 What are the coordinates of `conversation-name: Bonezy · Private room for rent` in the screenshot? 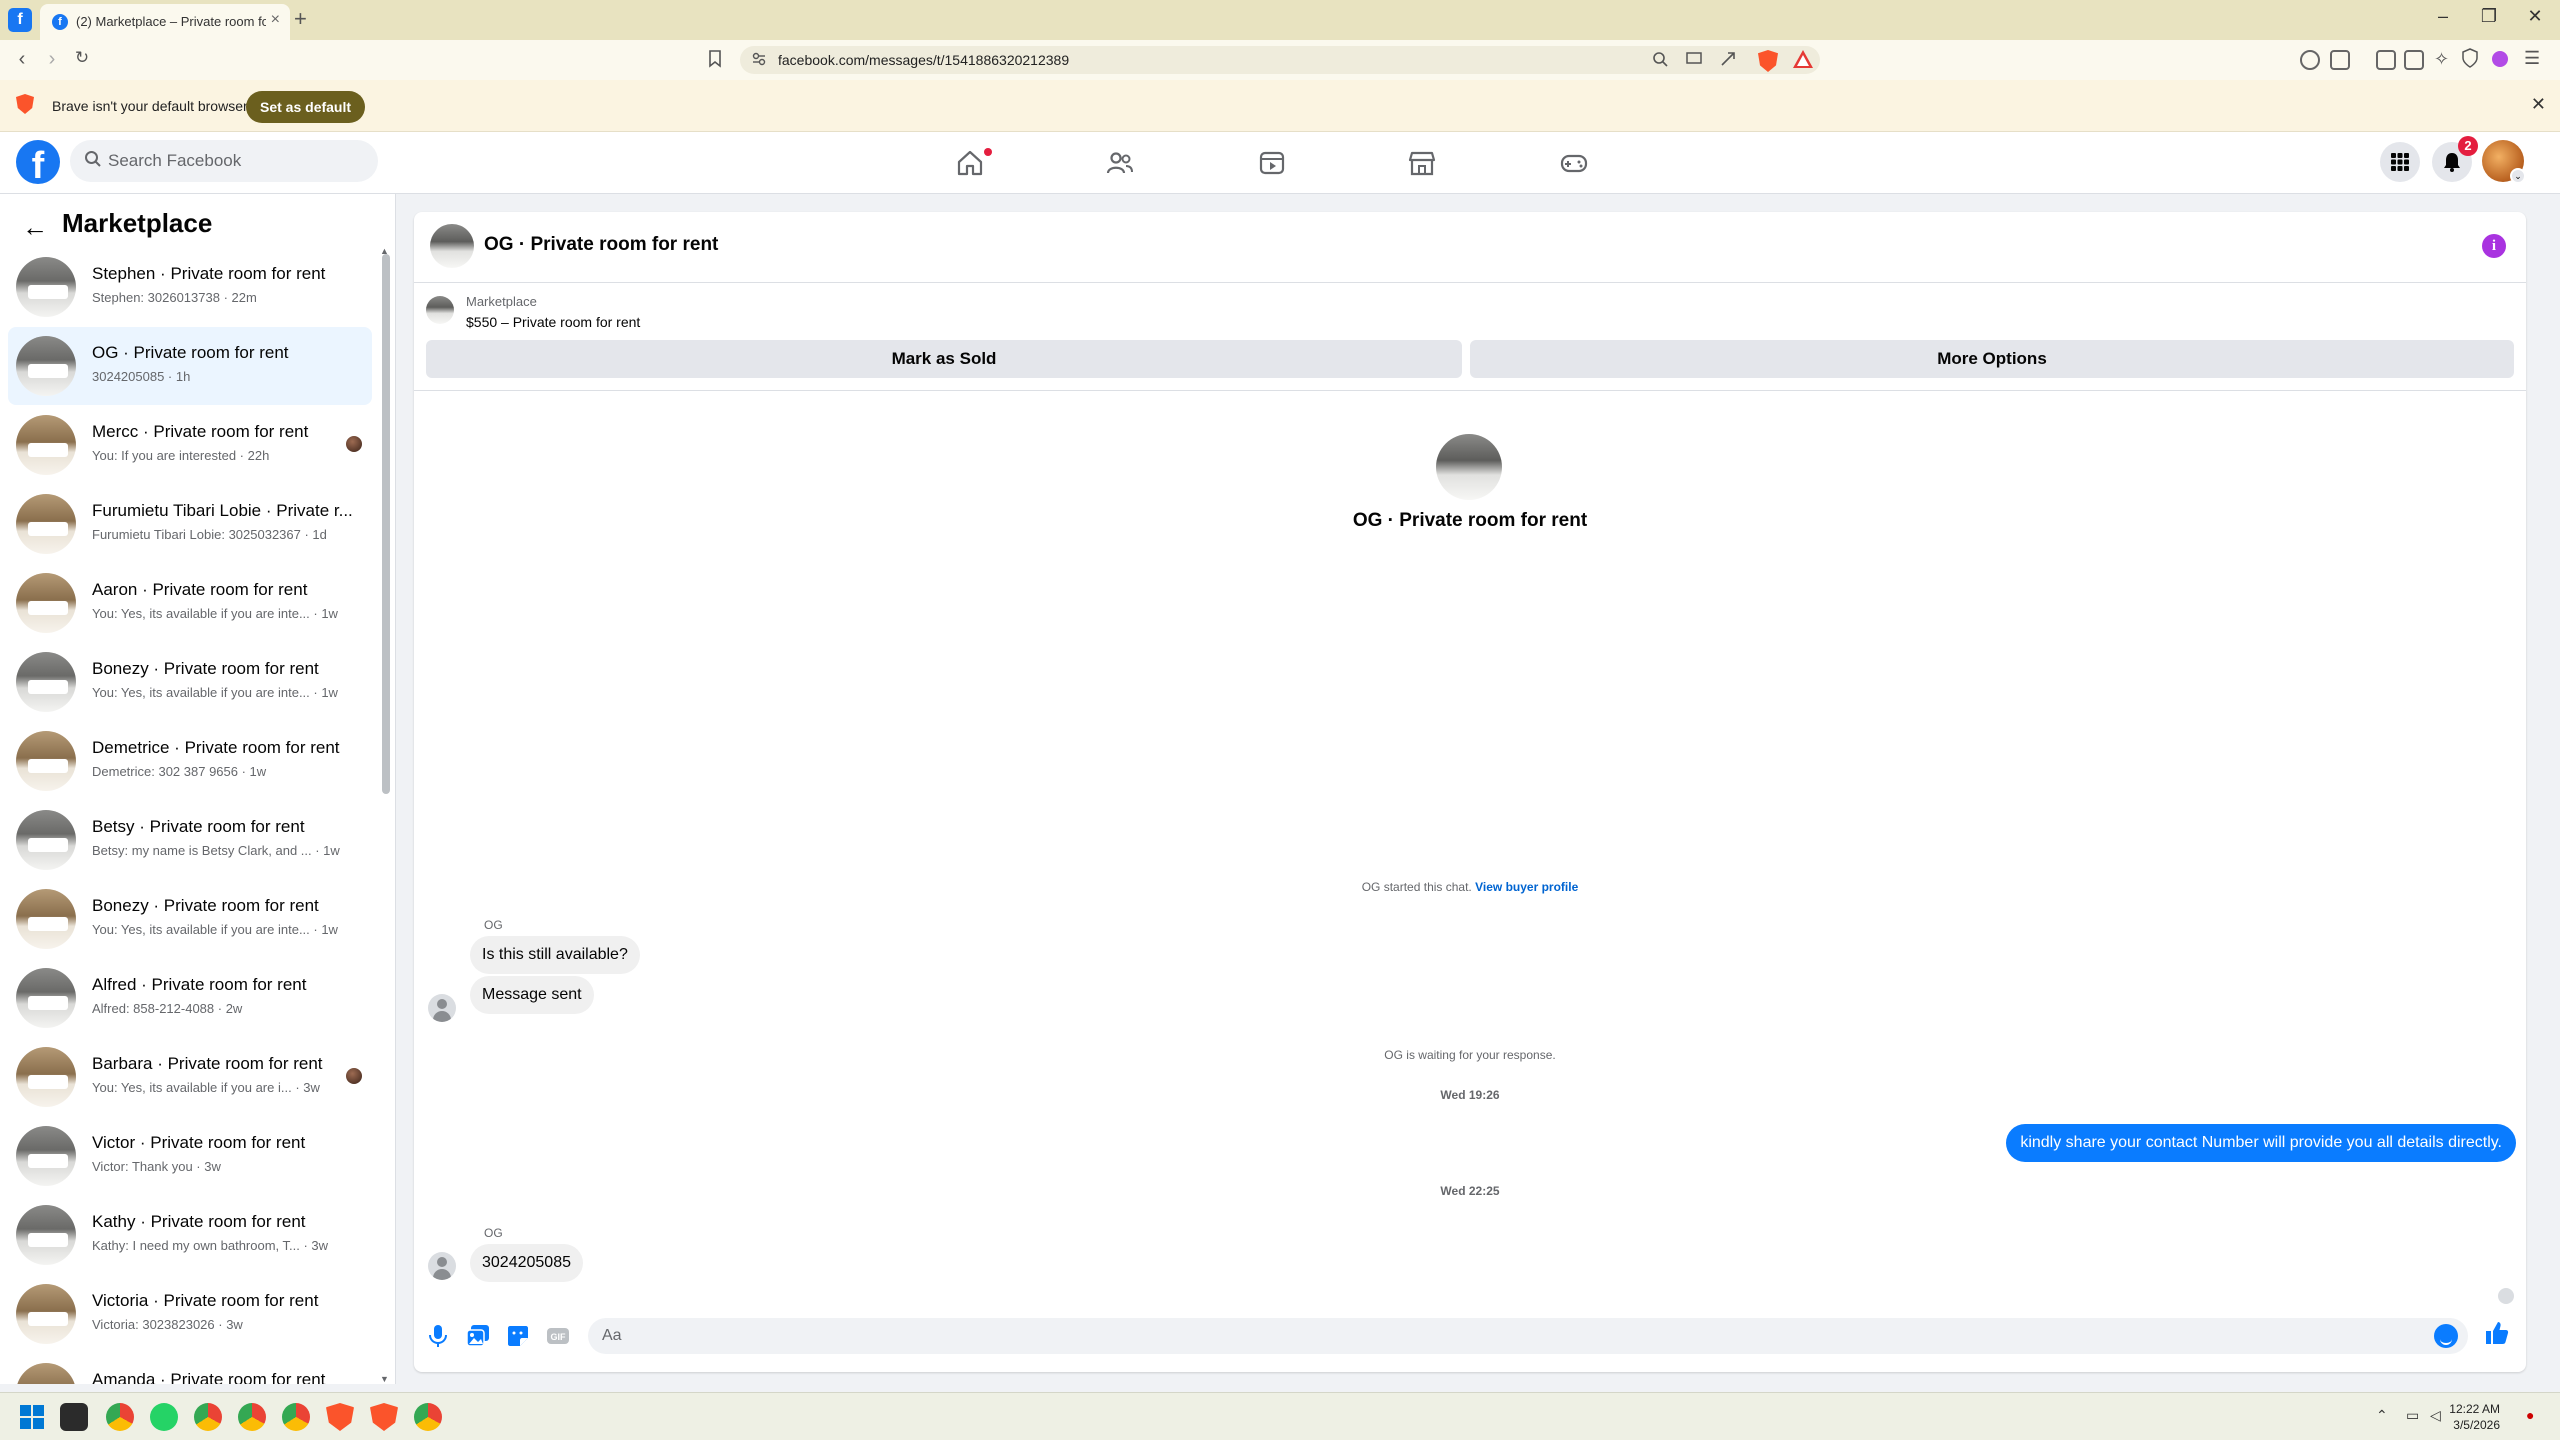 It's located at (205, 668).